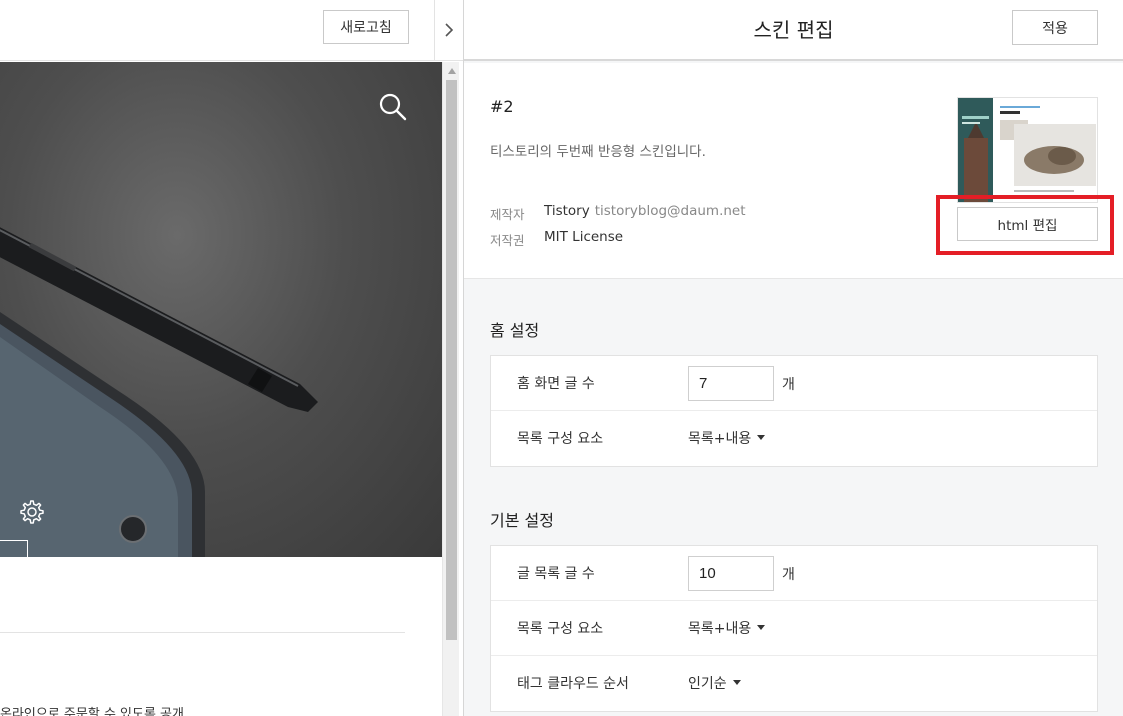 This screenshot has height=716, width=1123. I want to click on tag-cloud-order-value: 인기순, so click(707, 684).